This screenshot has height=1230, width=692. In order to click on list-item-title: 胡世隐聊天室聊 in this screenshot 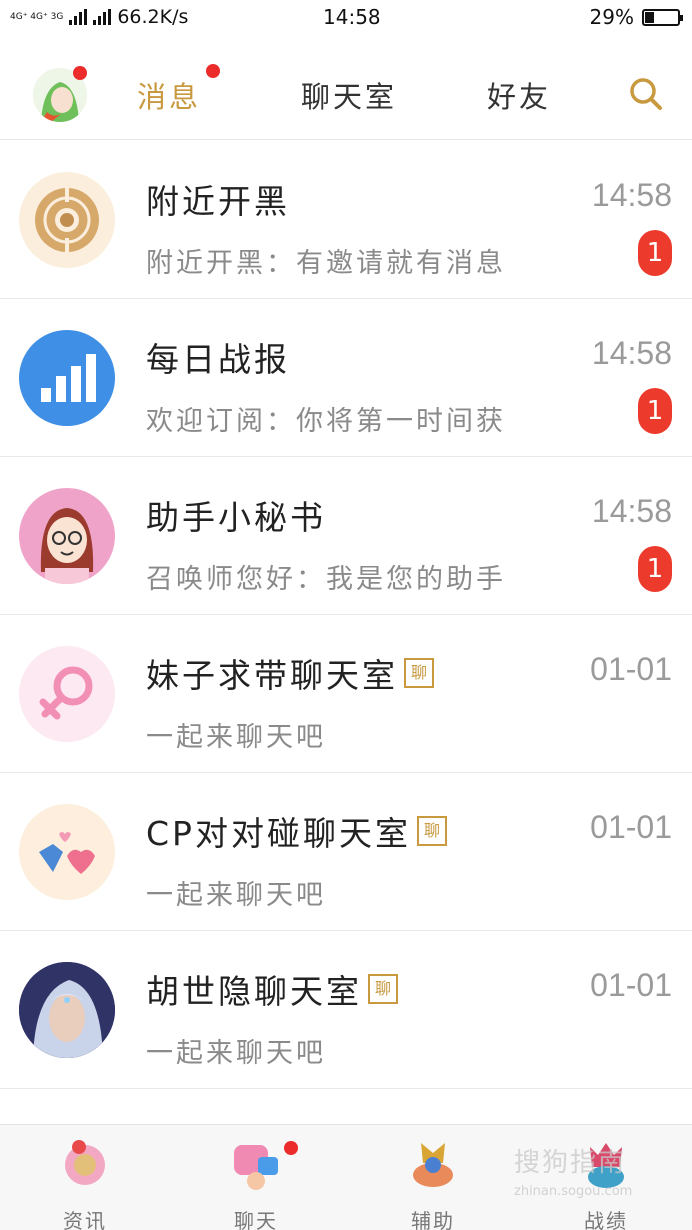, I will do `click(272, 989)`.